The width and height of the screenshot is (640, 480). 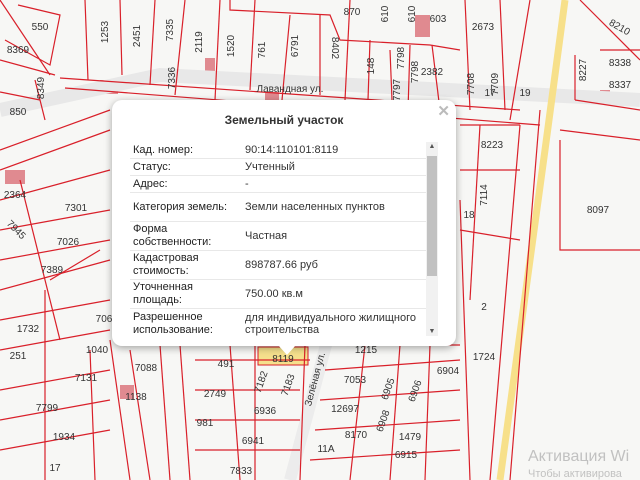 What do you see at coordinates (371, 65) in the screenshot?
I see `parcel-number-label: 148` at bounding box center [371, 65].